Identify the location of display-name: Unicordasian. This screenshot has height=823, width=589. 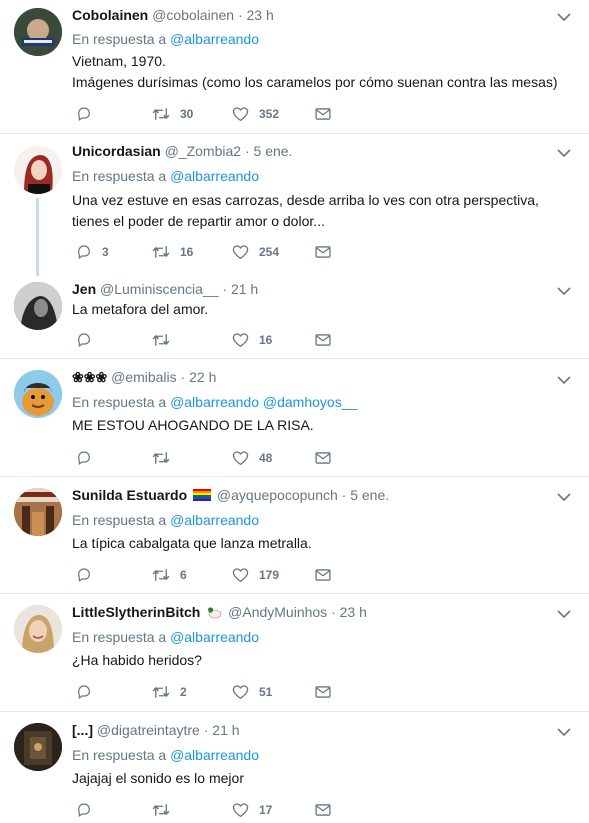
(116, 151).